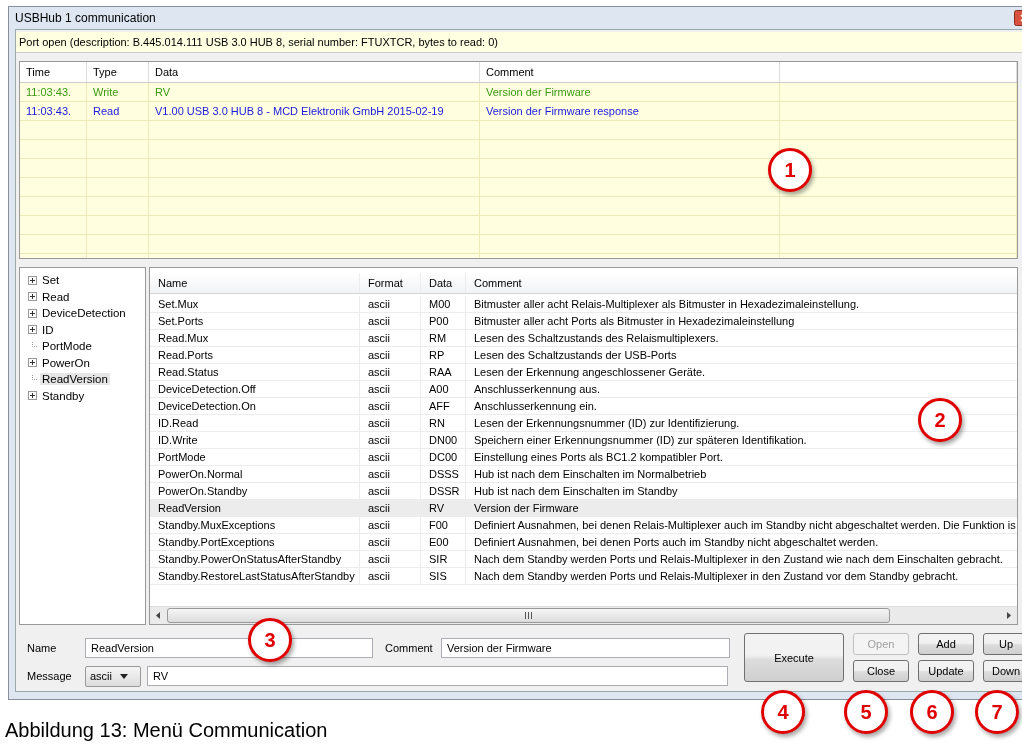 This screenshot has height=744, width=1022. I want to click on table-cell: F00, so click(443, 525).